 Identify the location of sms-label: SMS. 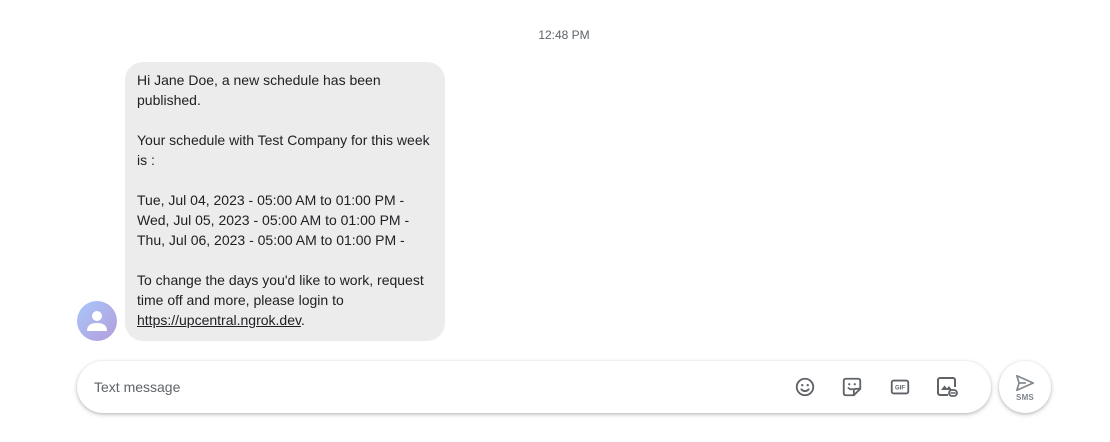
(1025, 397).